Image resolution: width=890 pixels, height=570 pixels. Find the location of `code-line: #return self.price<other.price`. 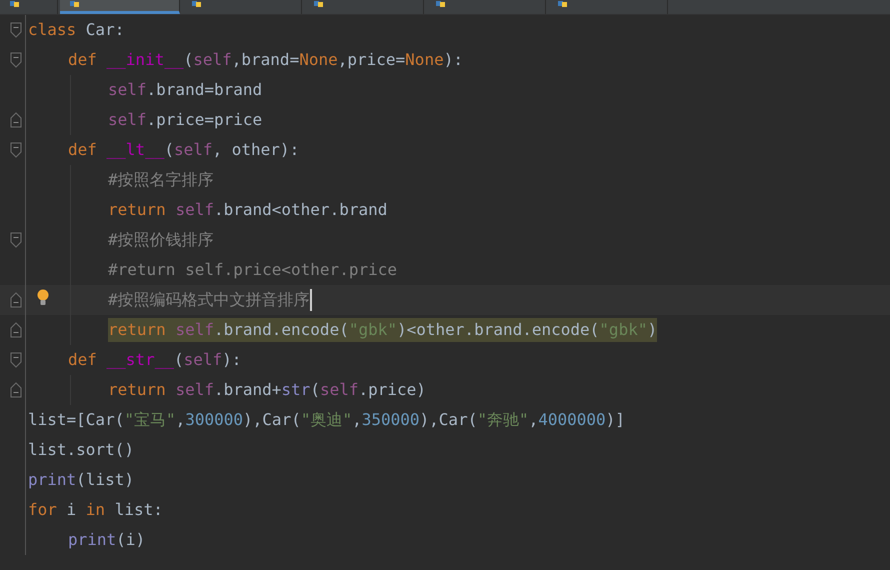

code-line: #return self.price<other.price is located at coordinates (252, 270).